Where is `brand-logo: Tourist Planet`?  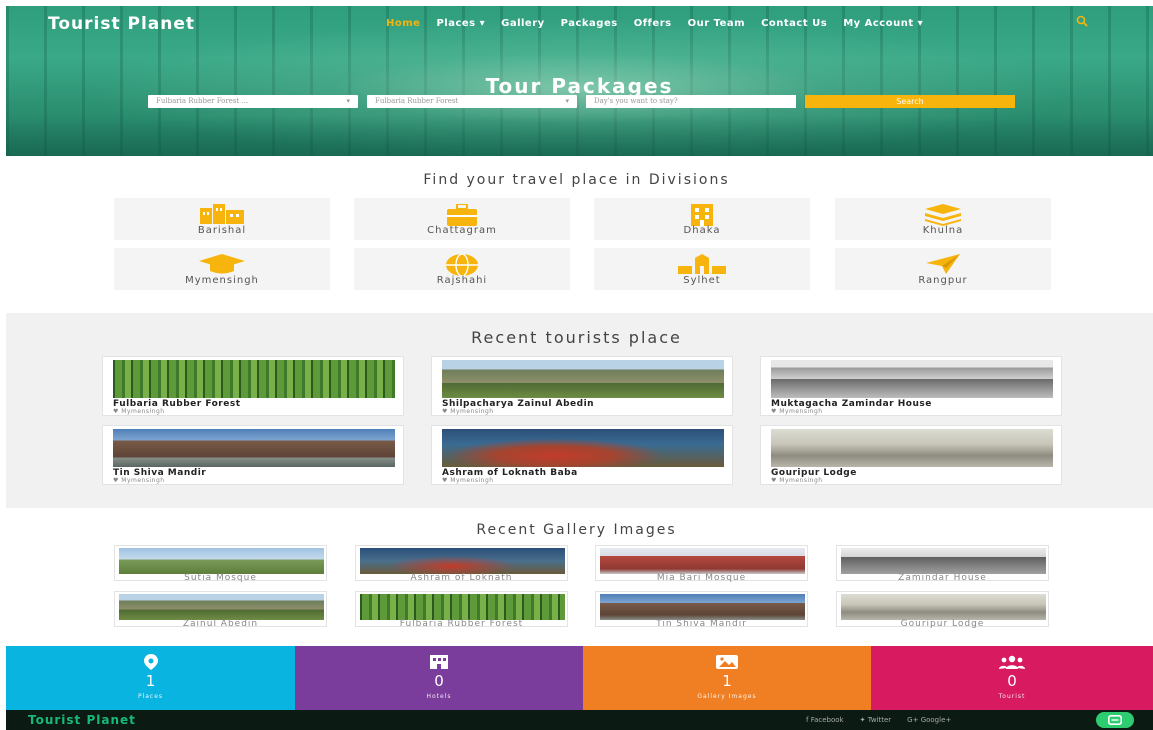 brand-logo: Tourist Planet is located at coordinates (121, 24).